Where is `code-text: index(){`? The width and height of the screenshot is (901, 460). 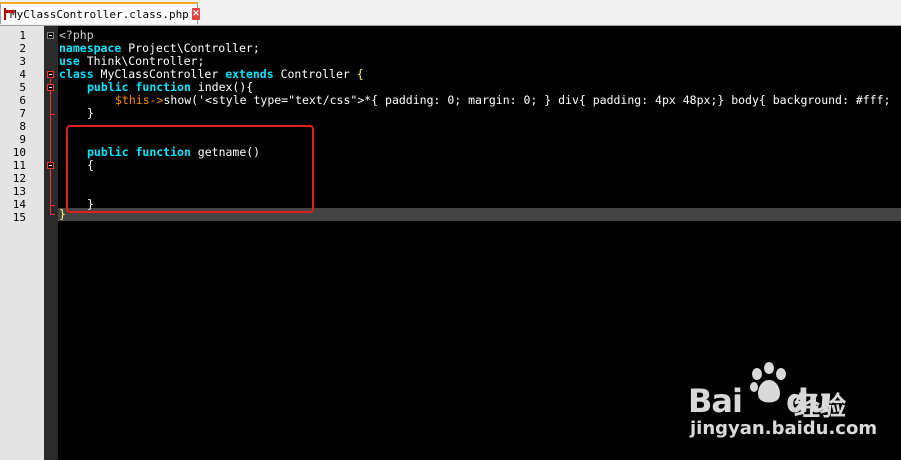 code-text: index(){ is located at coordinates (222, 87).